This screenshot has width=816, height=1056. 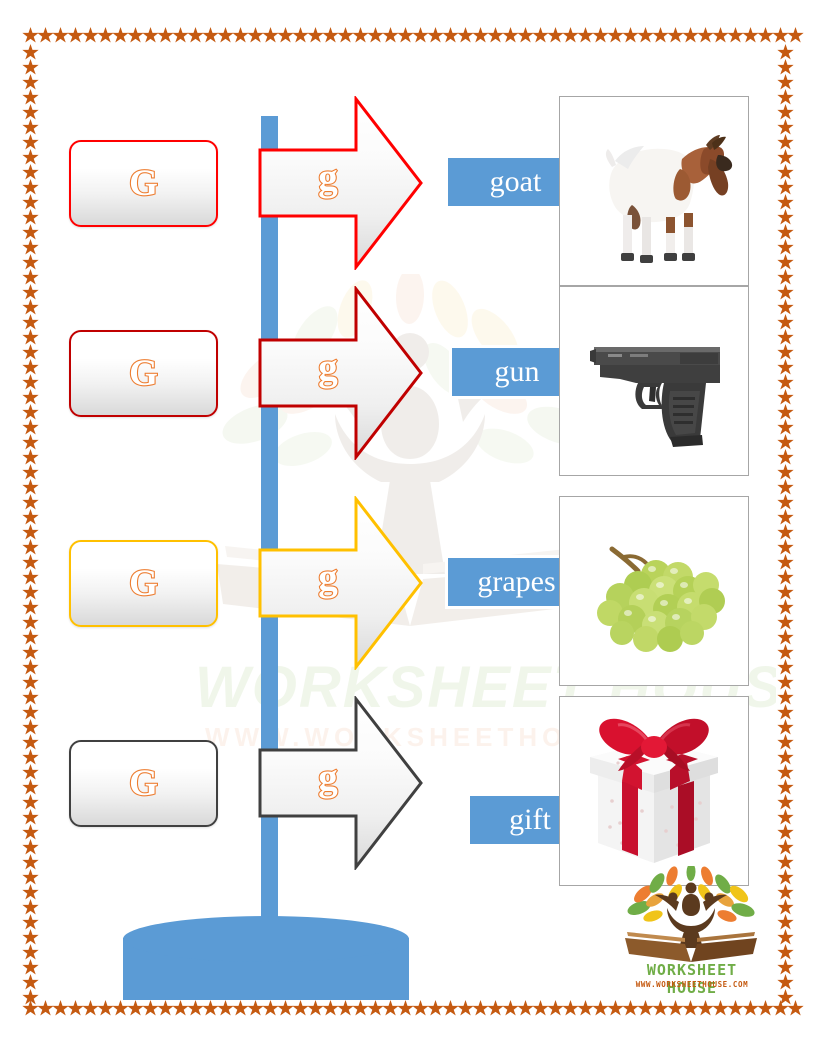 What do you see at coordinates (654, 191) in the screenshot?
I see `goat-image` at bounding box center [654, 191].